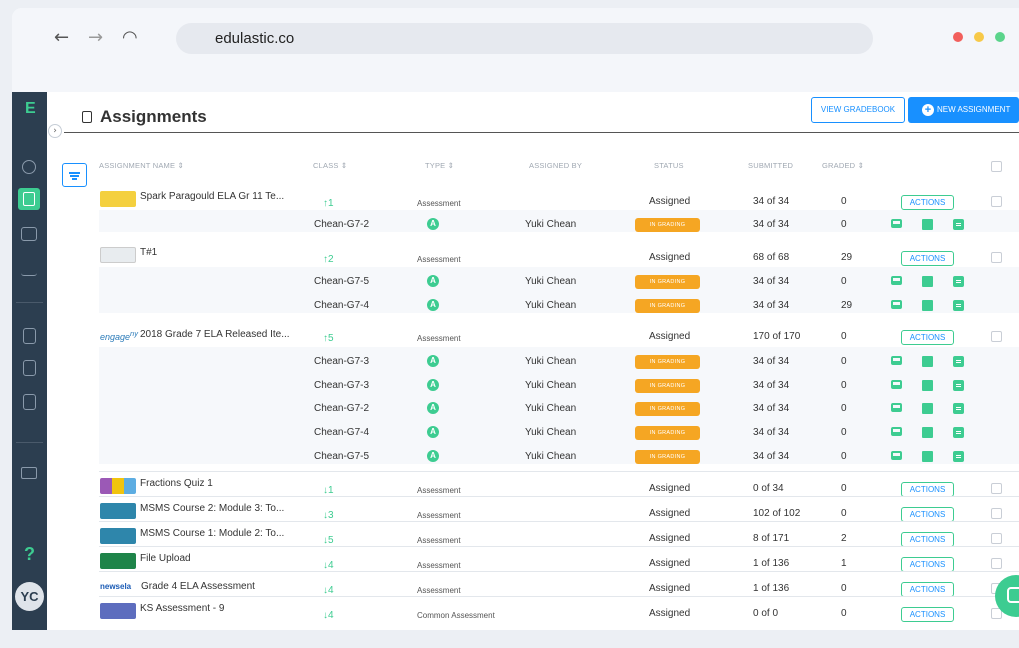  What do you see at coordinates (1000, 37) in the screenshot?
I see `window-dot-maximize-icon` at bounding box center [1000, 37].